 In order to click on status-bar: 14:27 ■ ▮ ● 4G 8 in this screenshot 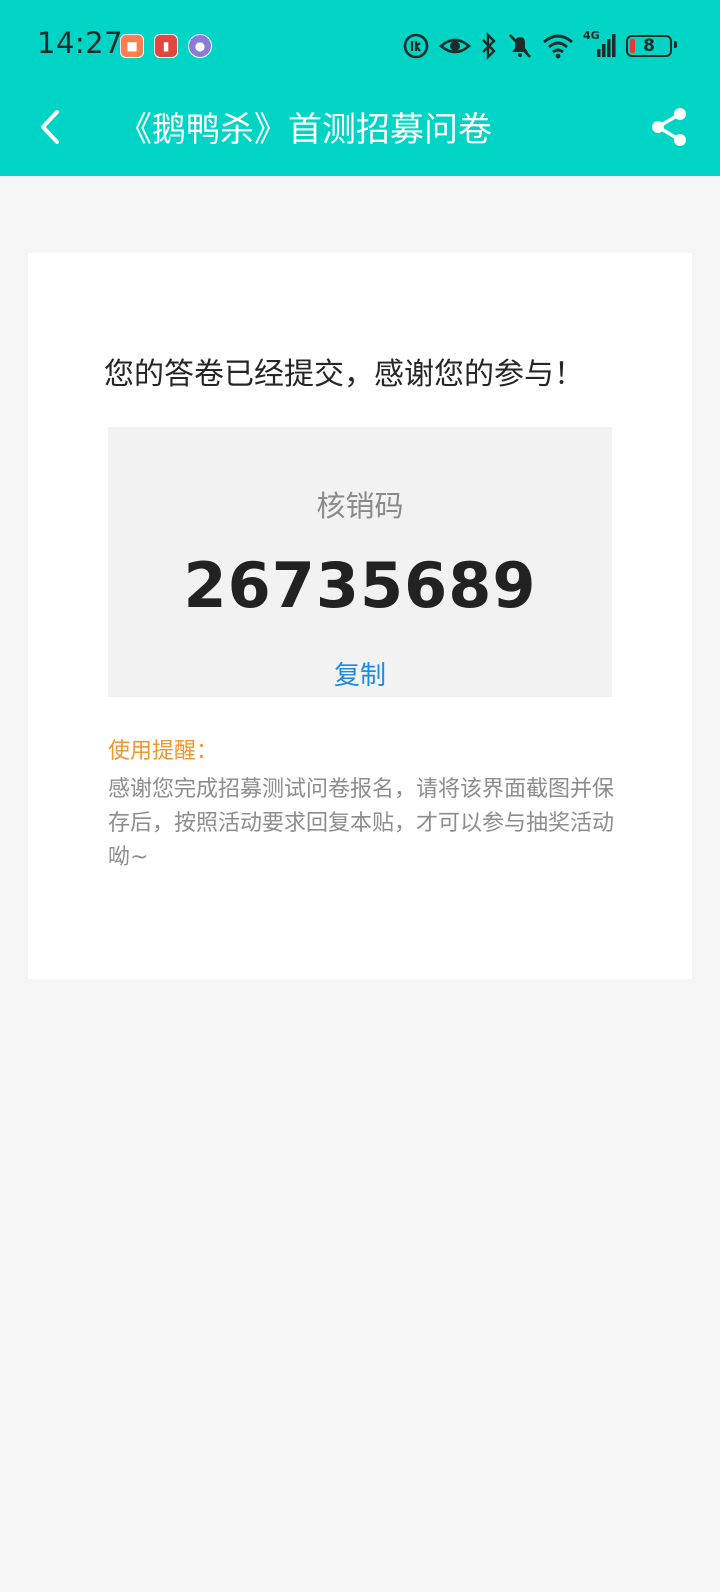, I will do `click(360, 45)`.